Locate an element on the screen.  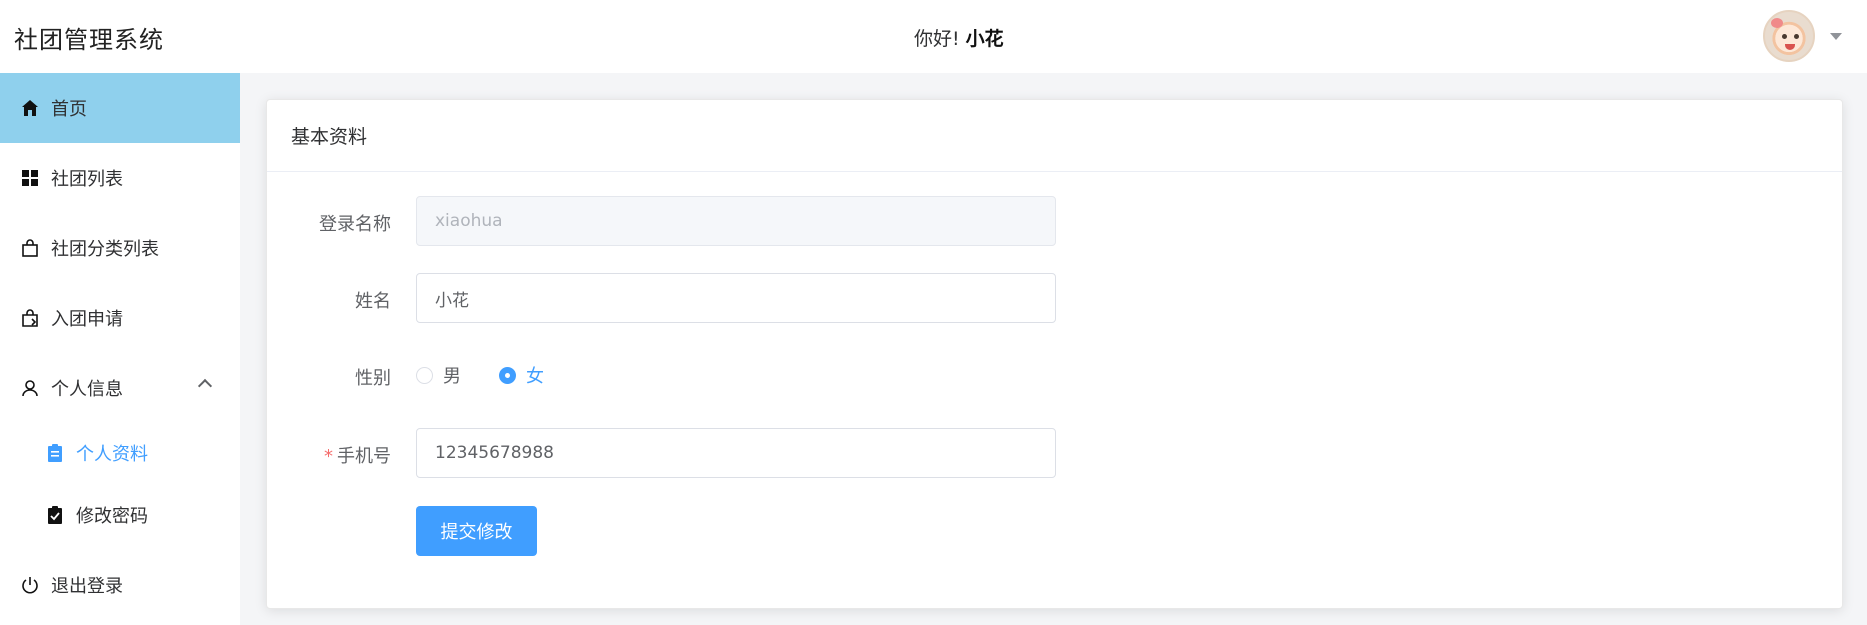
grid-icon is located at coordinates (30, 178).